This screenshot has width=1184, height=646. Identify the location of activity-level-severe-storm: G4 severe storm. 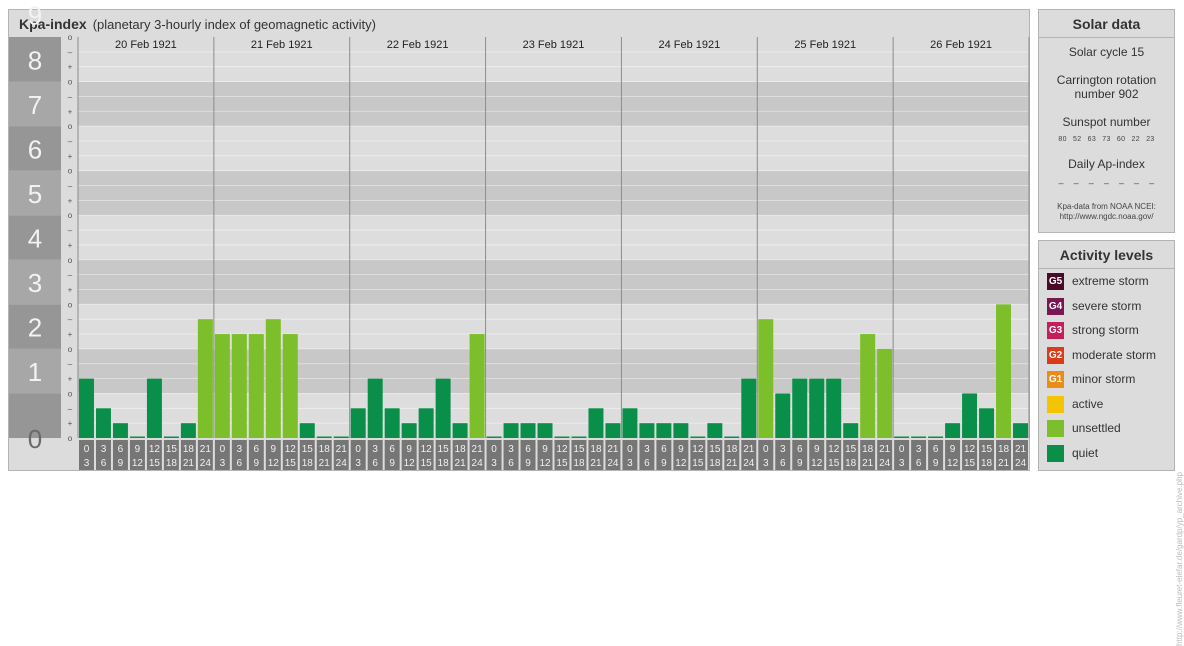
(1106, 306).